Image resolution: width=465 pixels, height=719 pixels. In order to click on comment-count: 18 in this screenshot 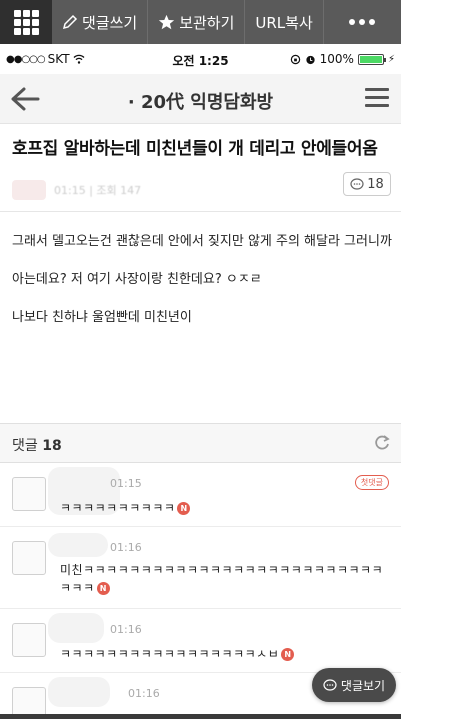, I will do `click(375, 184)`.